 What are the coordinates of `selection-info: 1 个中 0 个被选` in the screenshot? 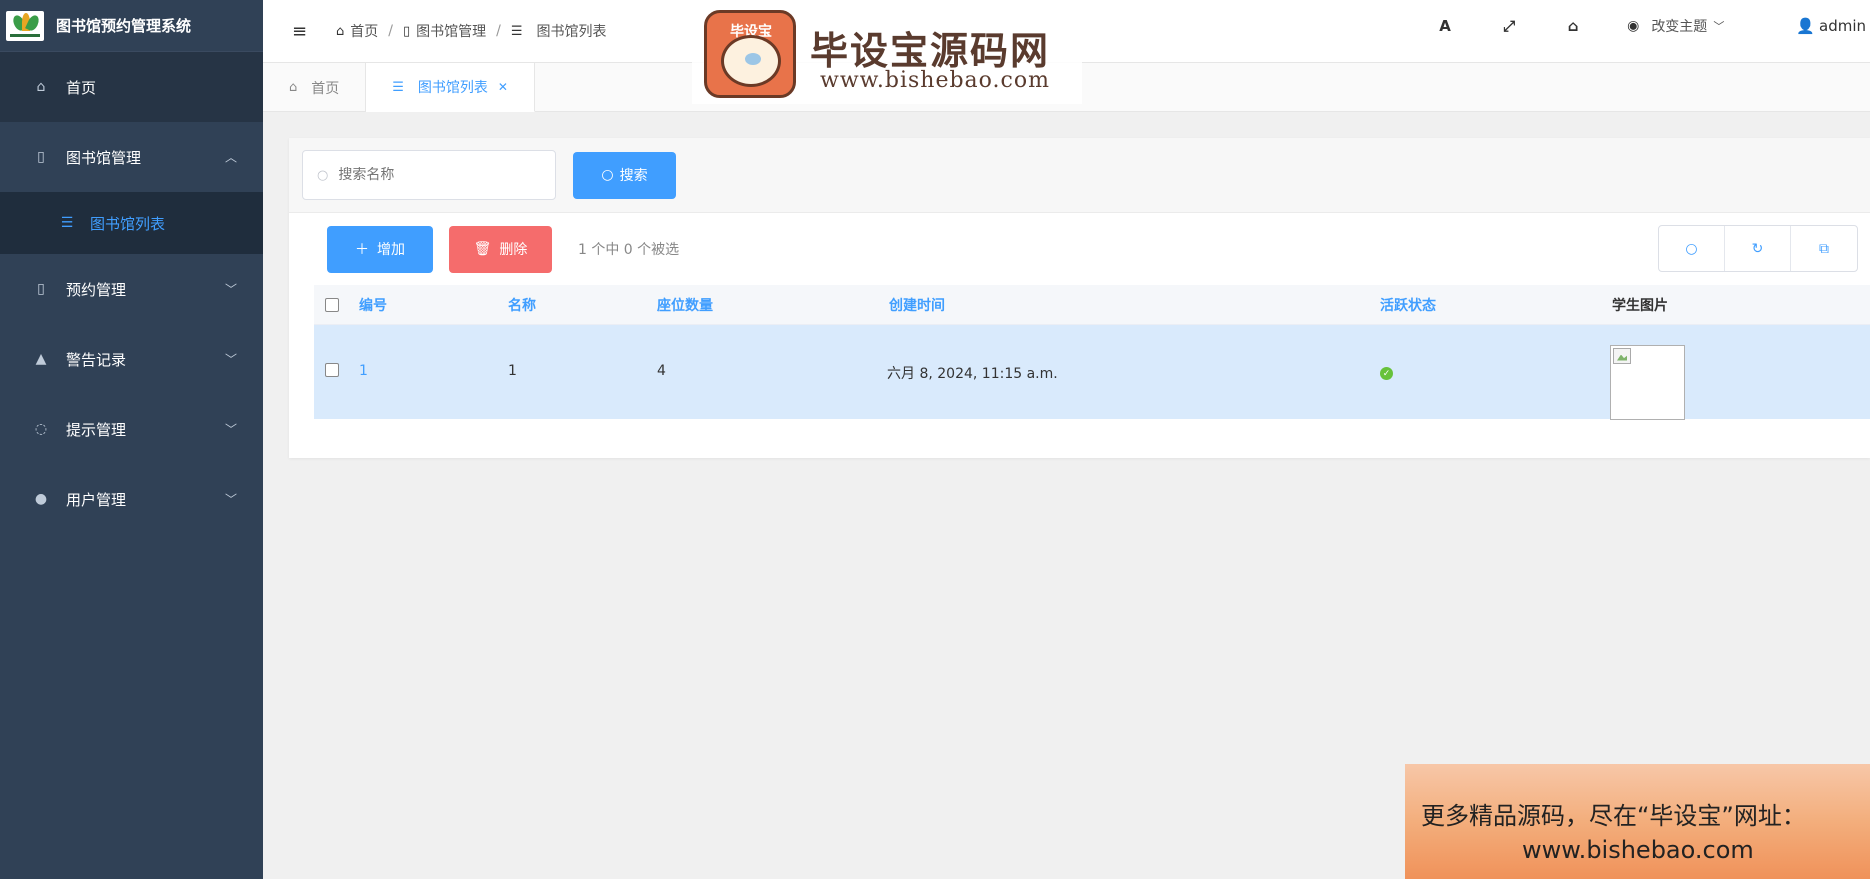 It's located at (629, 250).